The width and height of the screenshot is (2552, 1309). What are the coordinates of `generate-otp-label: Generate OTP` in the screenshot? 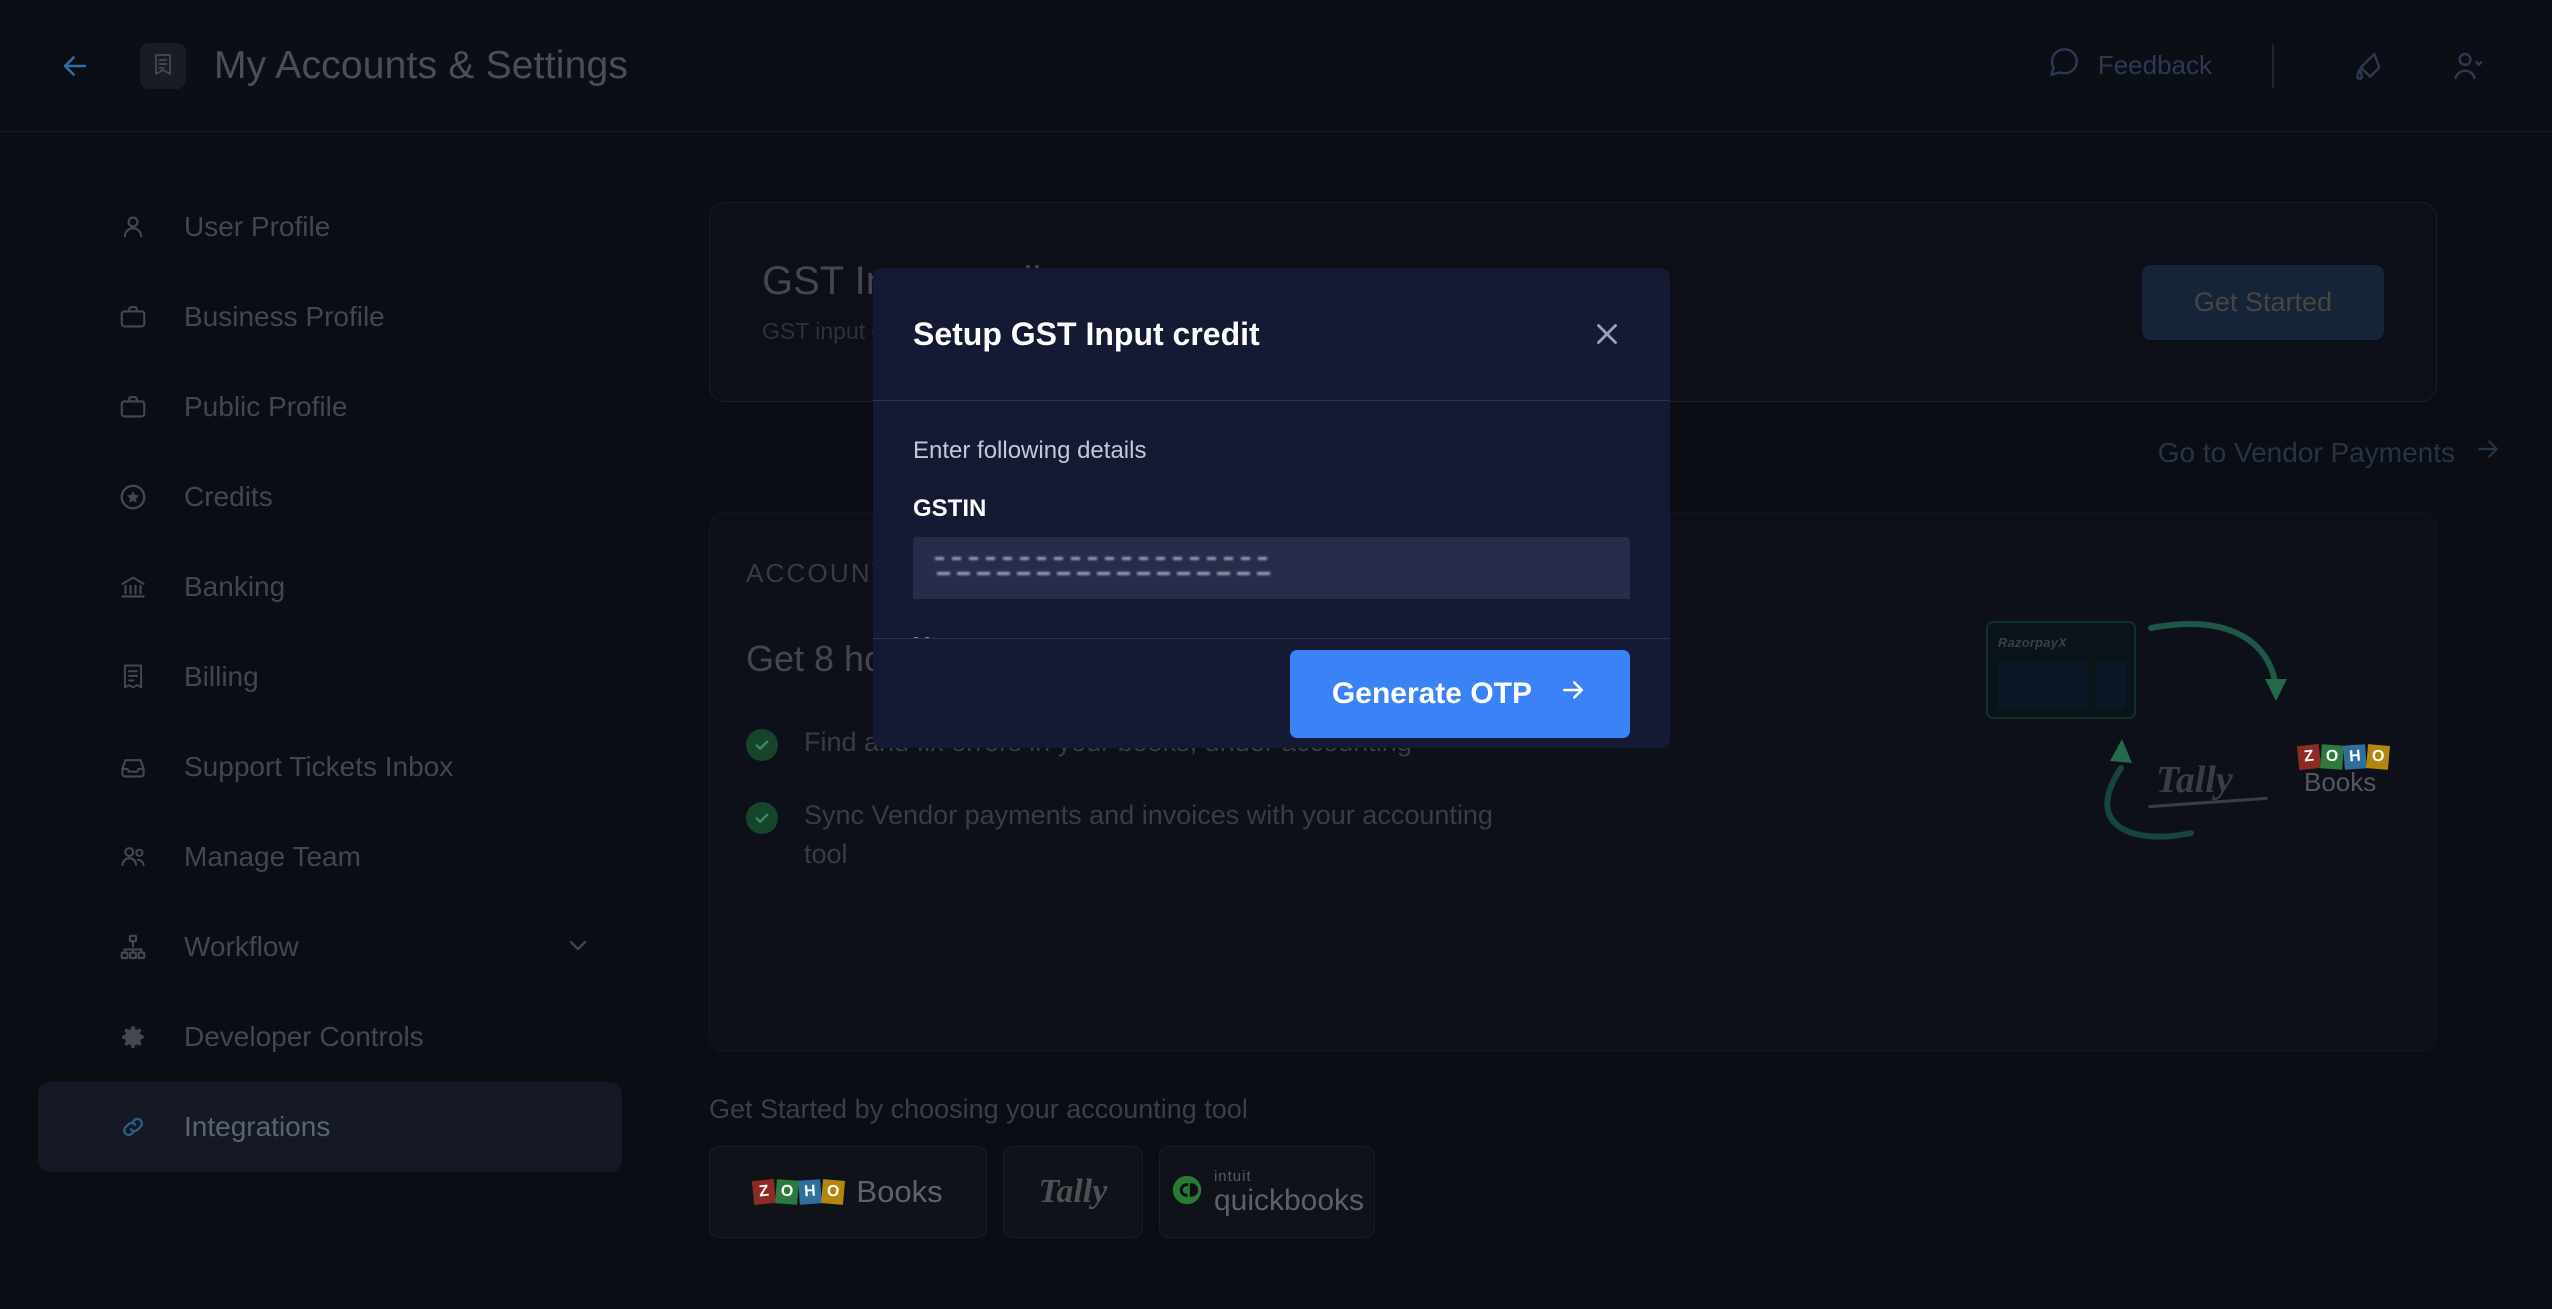 It's located at (1431, 693).